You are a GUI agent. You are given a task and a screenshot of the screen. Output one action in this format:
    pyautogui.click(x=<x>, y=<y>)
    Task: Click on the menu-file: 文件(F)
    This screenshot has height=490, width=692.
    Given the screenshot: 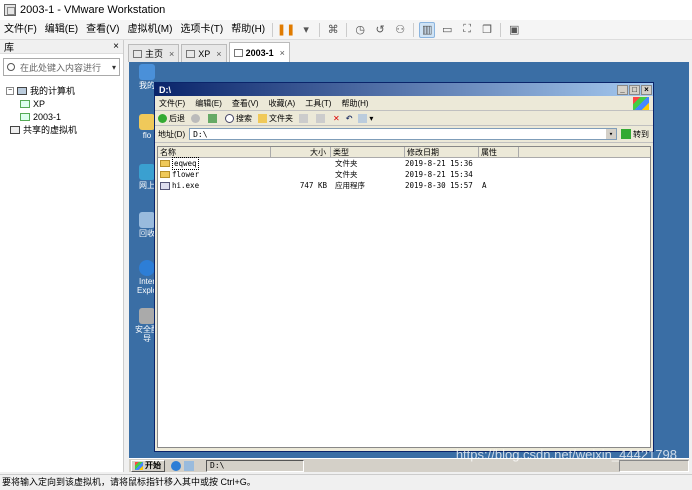 What is the action you would take?
    pyautogui.click(x=20, y=30)
    